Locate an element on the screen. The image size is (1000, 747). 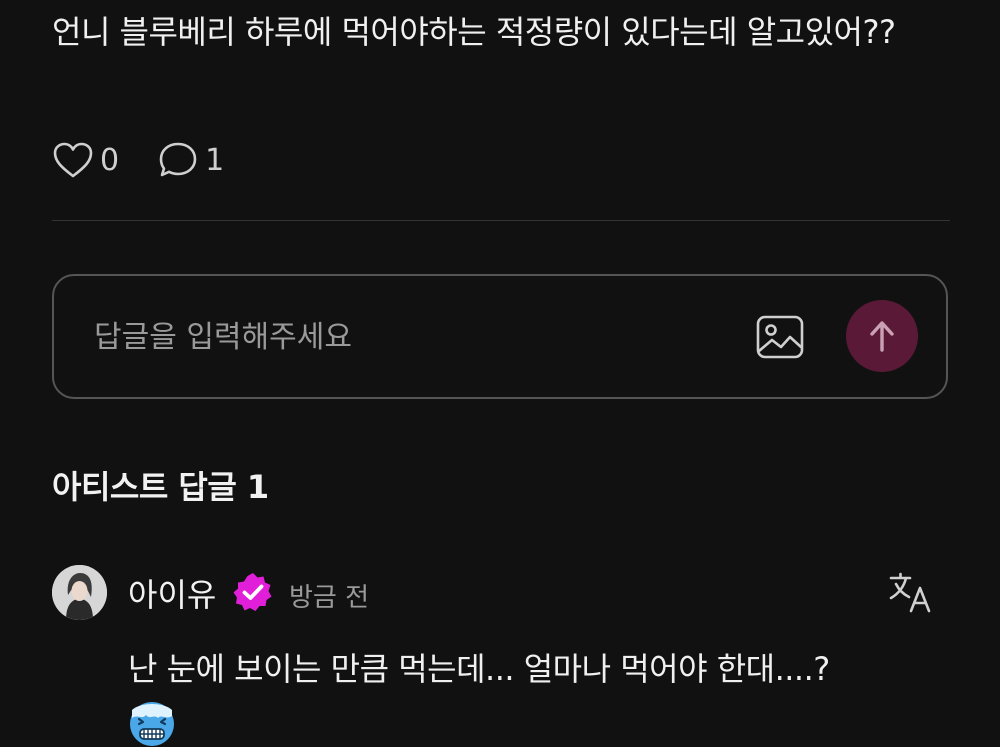
image-icon is located at coordinates (780, 337).